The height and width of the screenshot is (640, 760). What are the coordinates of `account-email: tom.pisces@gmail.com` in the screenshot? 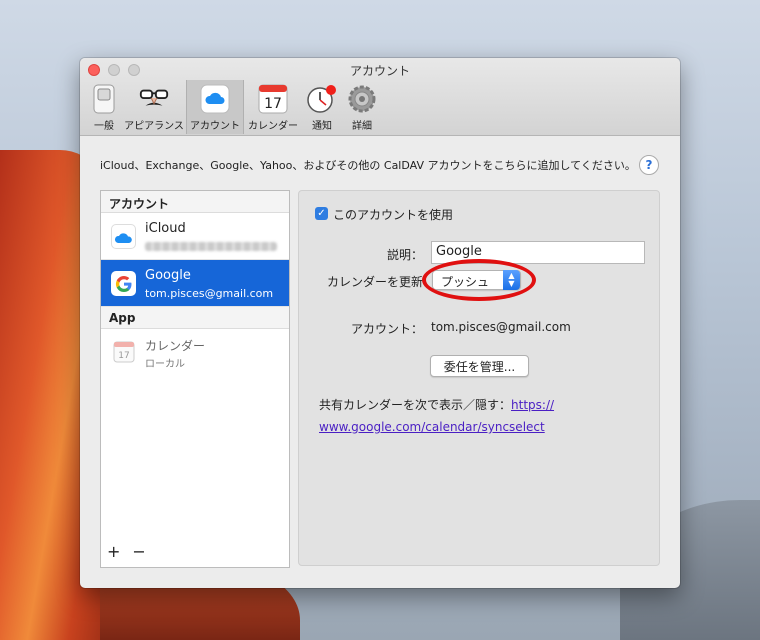 It's located at (501, 327).